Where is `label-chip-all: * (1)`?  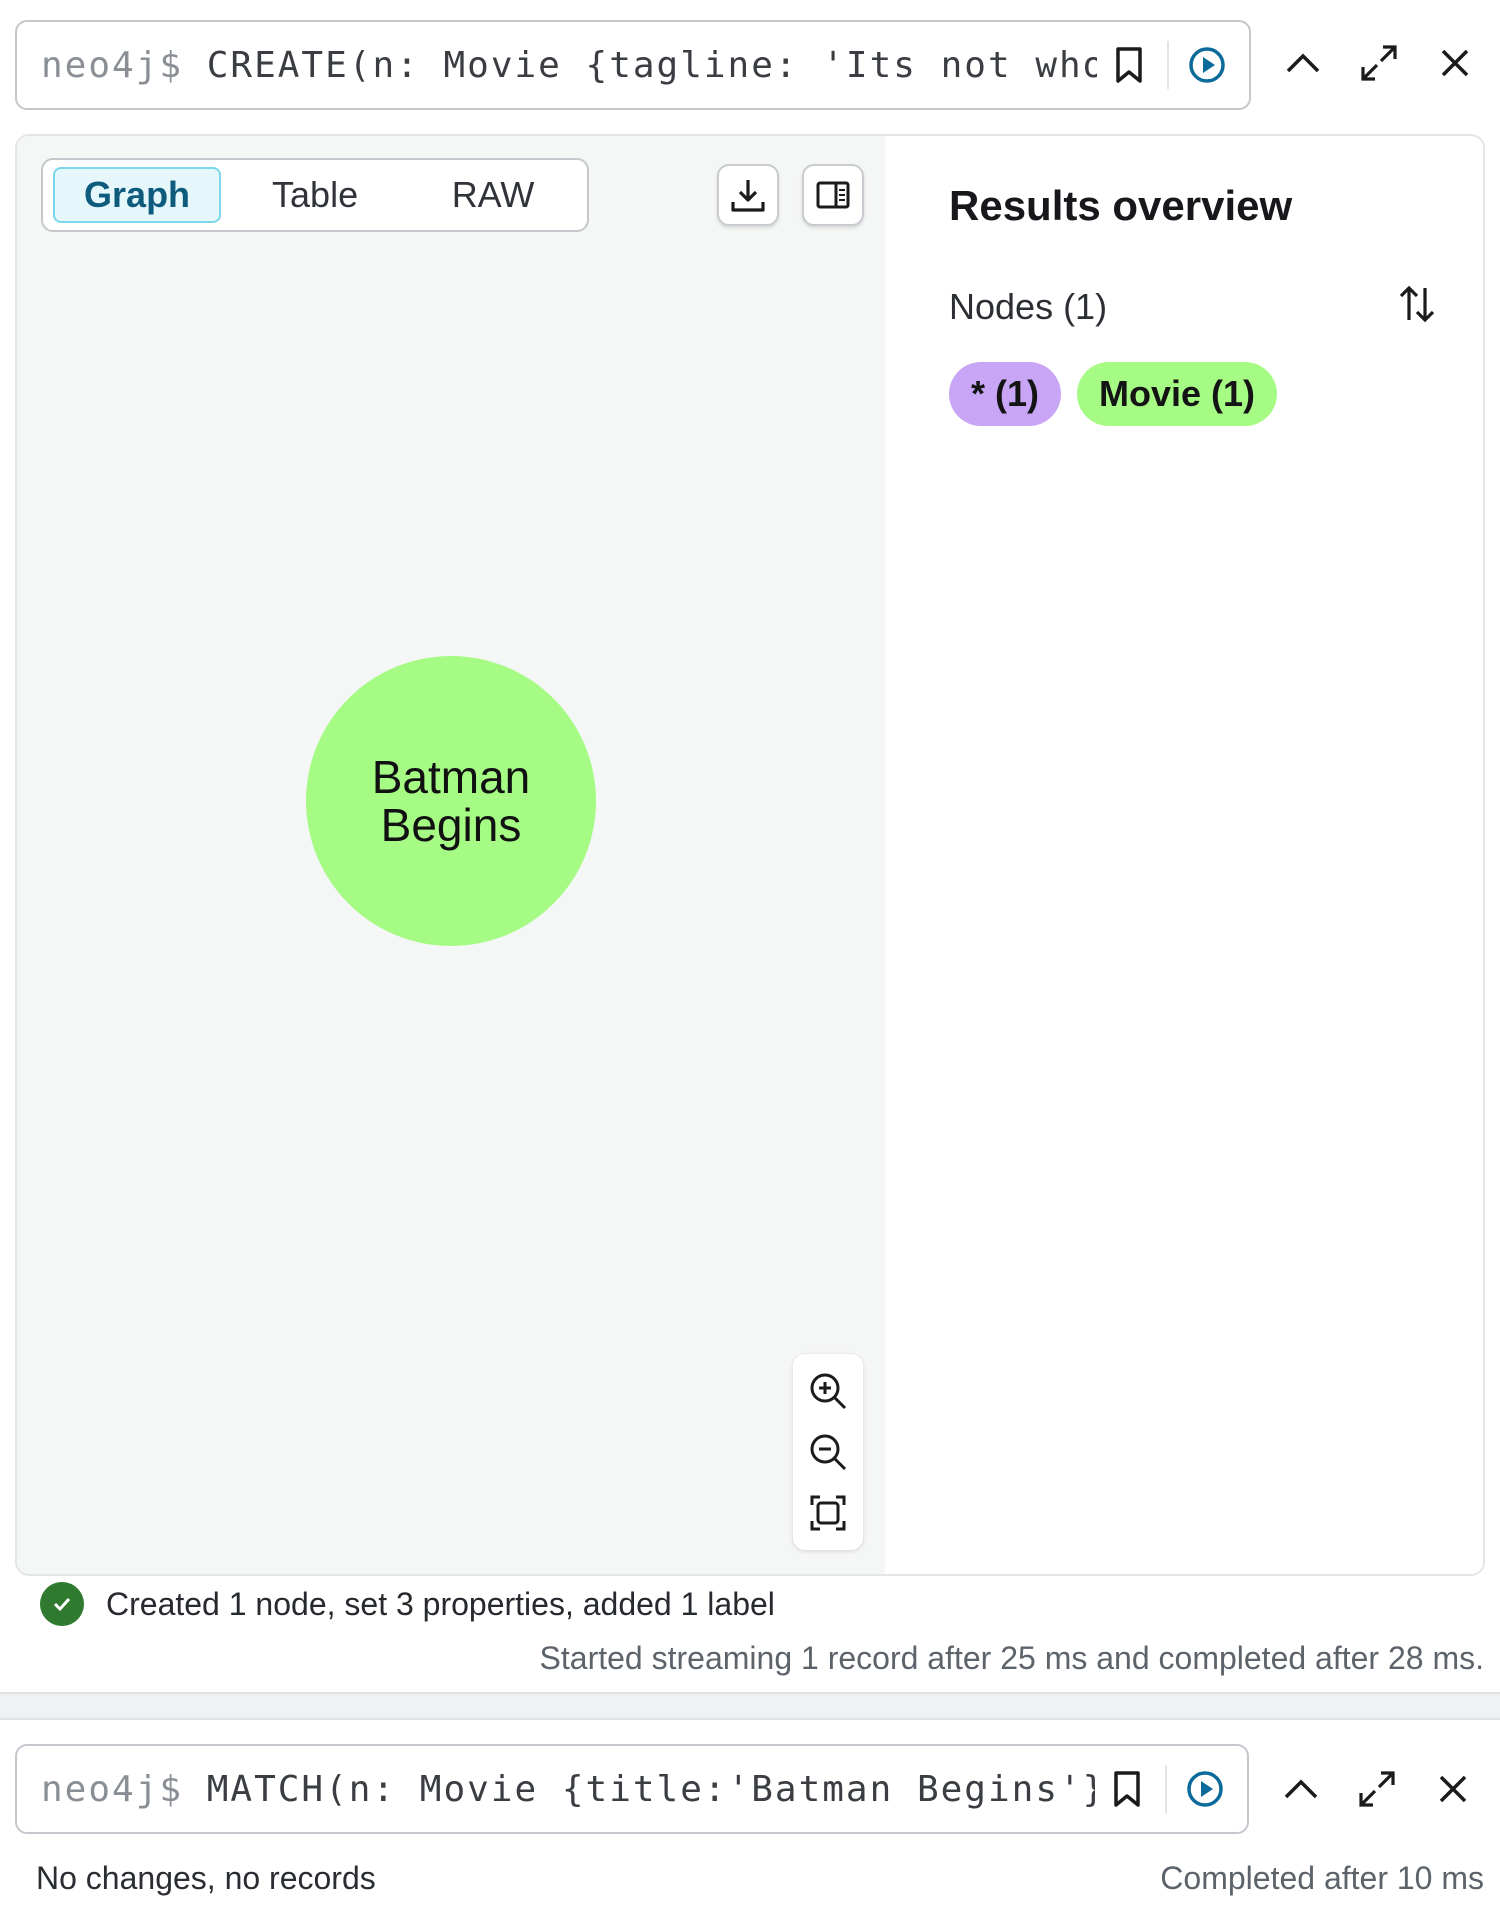 label-chip-all: * (1) is located at coordinates (1005, 394).